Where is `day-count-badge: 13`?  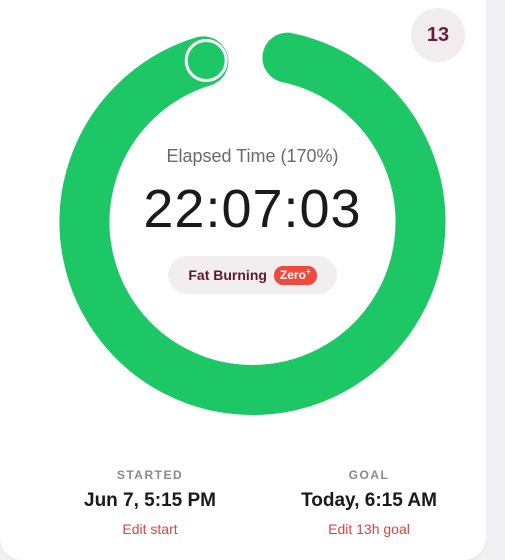 day-count-badge: 13 is located at coordinates (438, 35).